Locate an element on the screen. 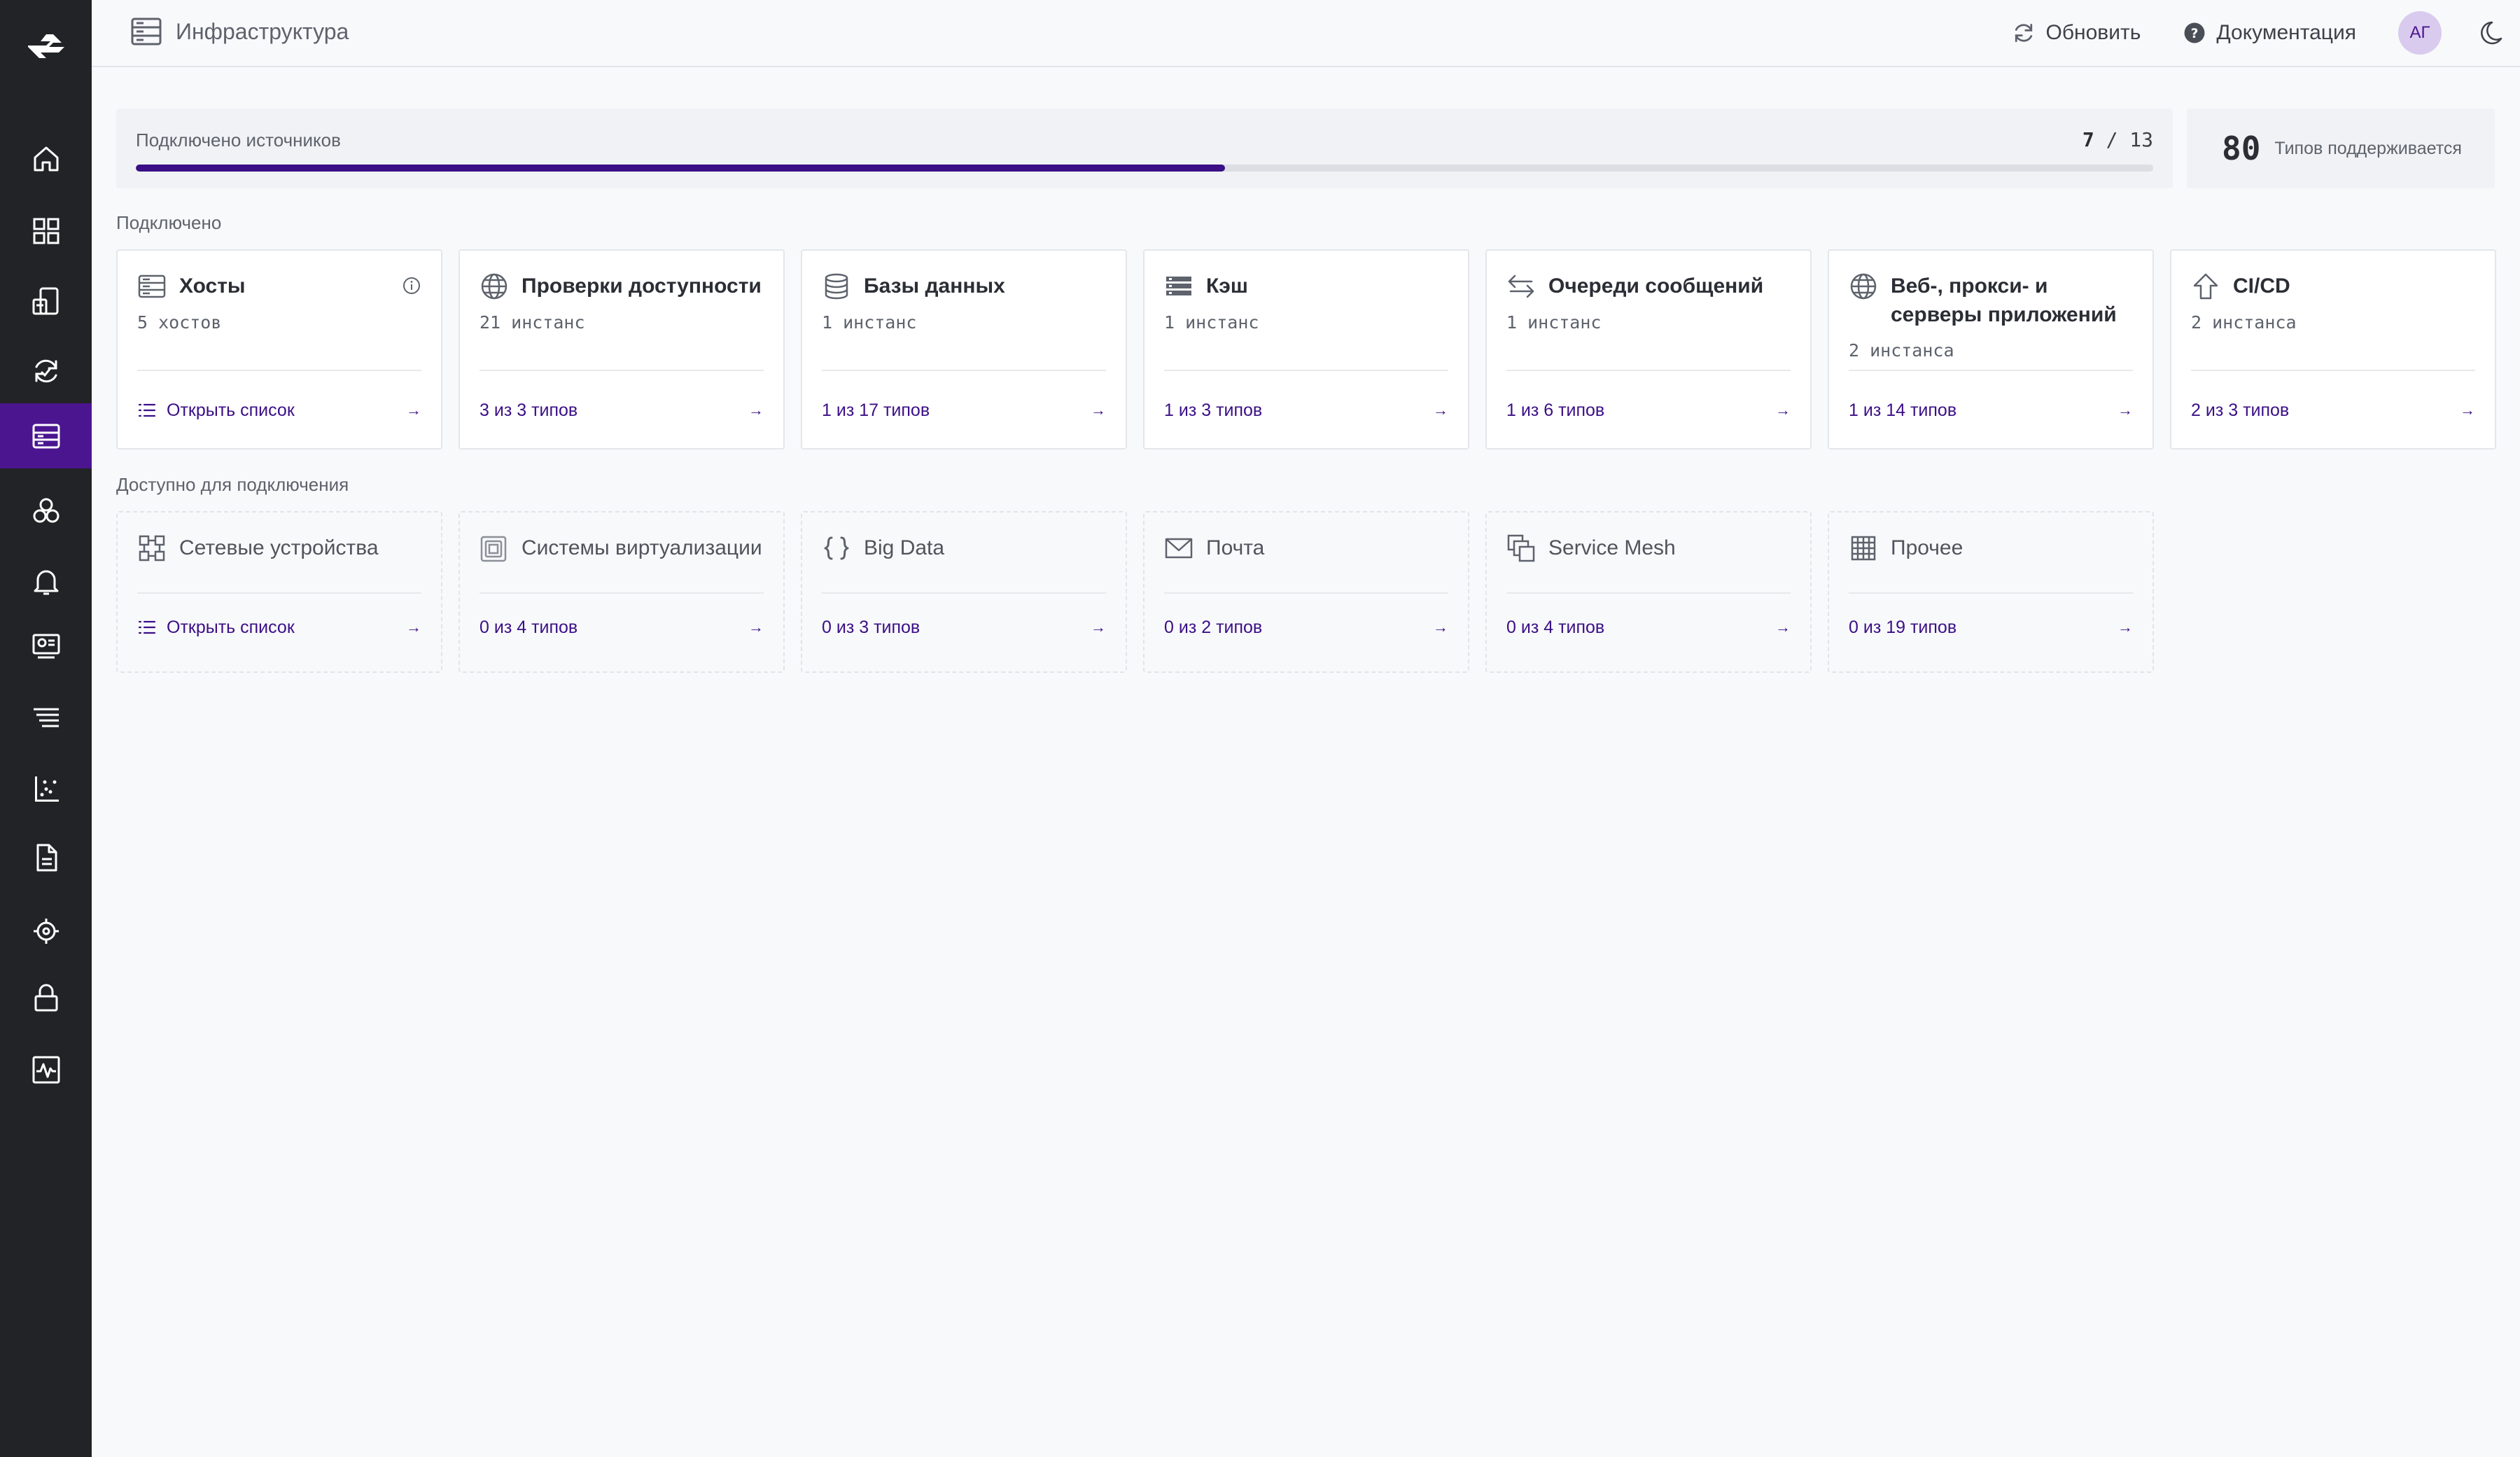 The height and width of the screenshot is (1457, 2520). cache-icon is located at coordinates (1179, 286).